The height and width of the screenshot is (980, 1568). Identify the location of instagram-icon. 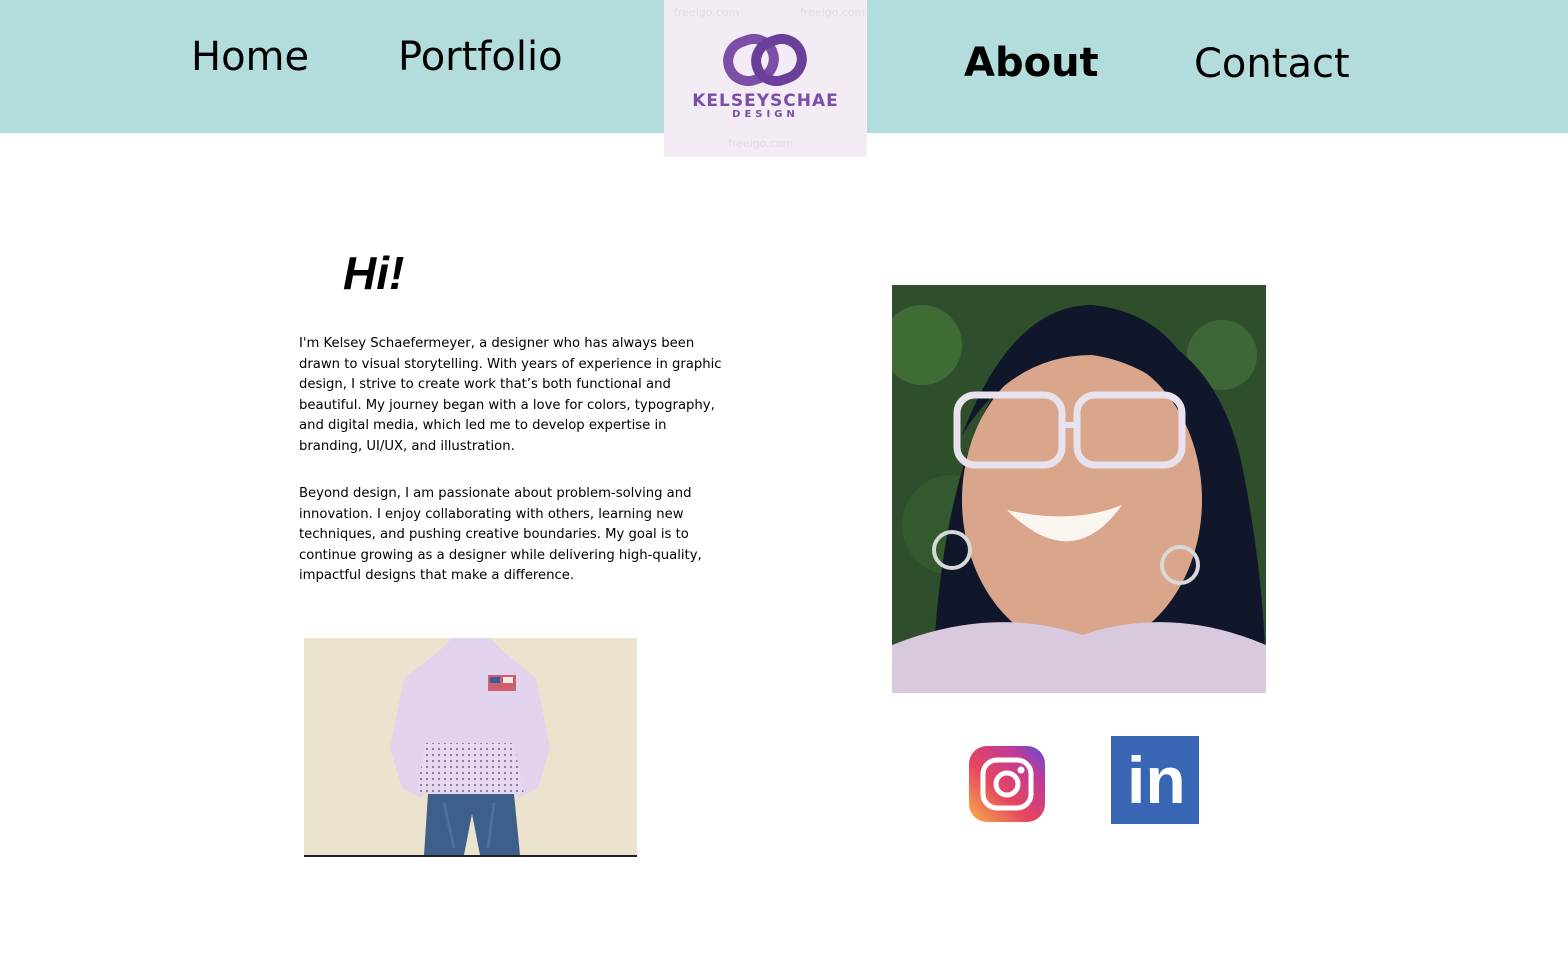
(1007, 784).